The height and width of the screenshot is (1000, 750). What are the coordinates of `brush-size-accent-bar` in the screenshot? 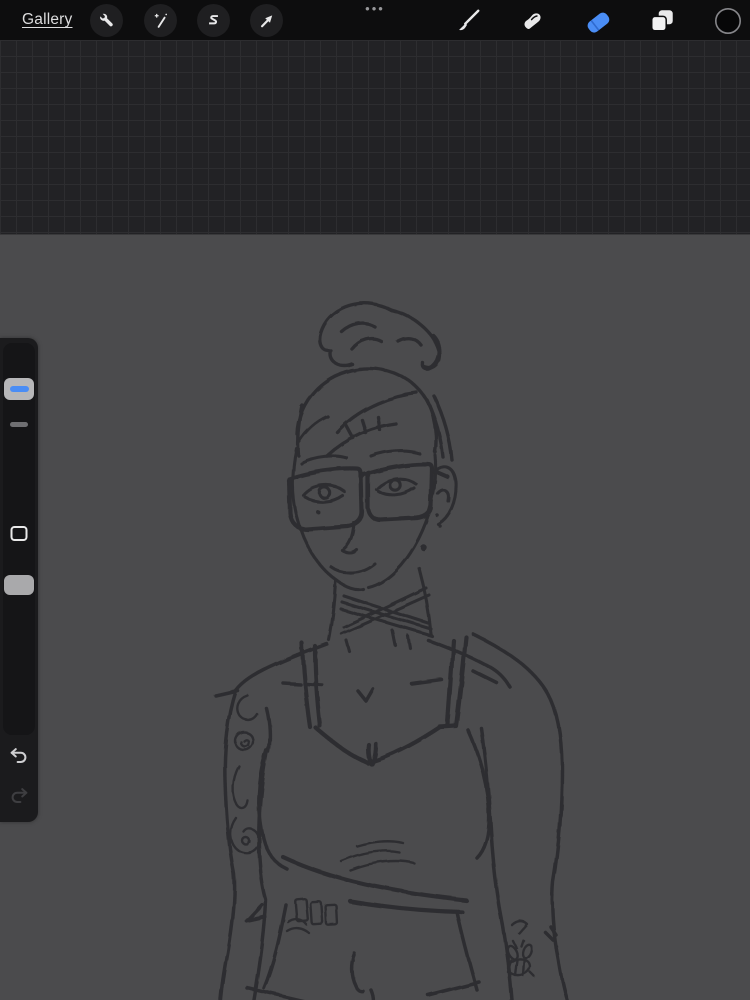 It's located at (19, 389).